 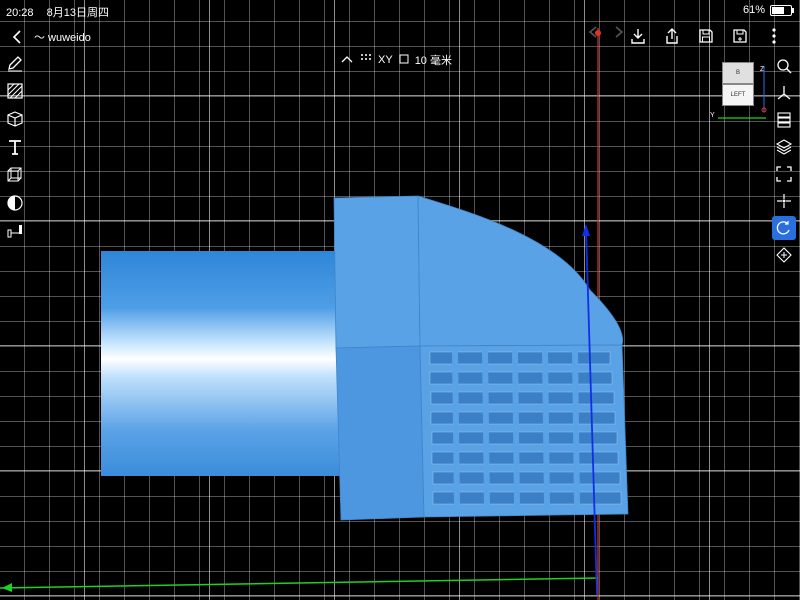 What do you see at coordinates (784, 66) in the screenshot?
I see `zoom-search-icon` at bounding box center [784, 66].